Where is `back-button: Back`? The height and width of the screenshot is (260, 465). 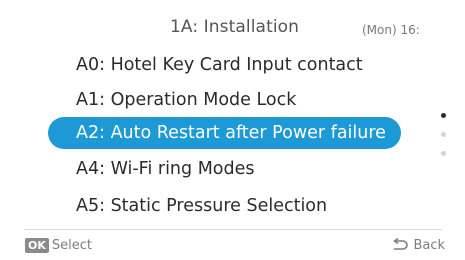
back-button: Back is located at coordinates (418, 245).